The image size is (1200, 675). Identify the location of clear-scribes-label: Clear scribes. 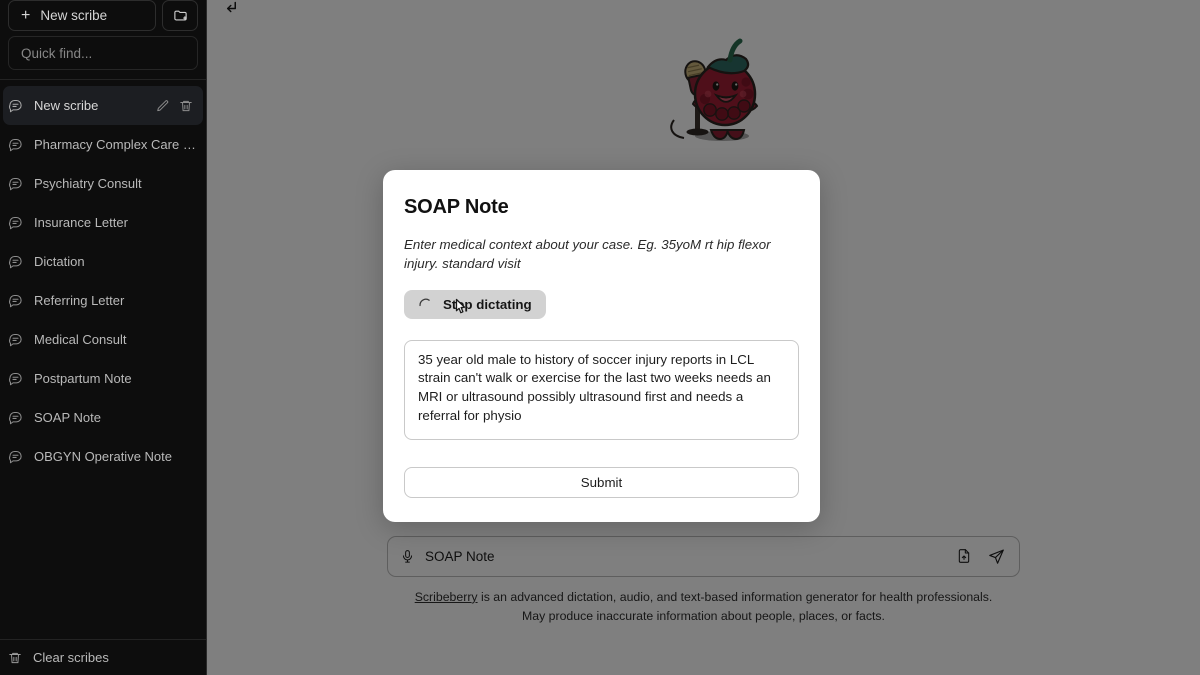
(71, 657).